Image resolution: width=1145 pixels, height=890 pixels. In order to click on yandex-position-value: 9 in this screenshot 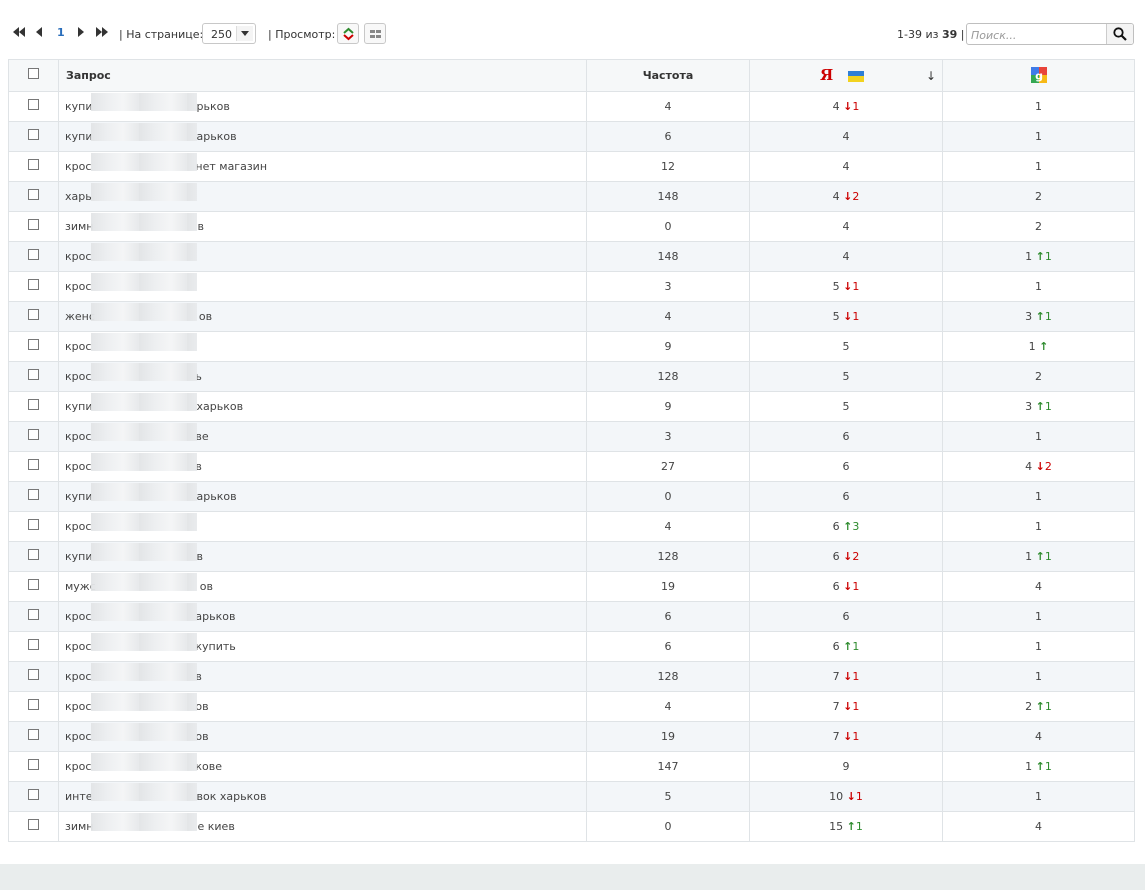, I will do `click(846, 766)`.